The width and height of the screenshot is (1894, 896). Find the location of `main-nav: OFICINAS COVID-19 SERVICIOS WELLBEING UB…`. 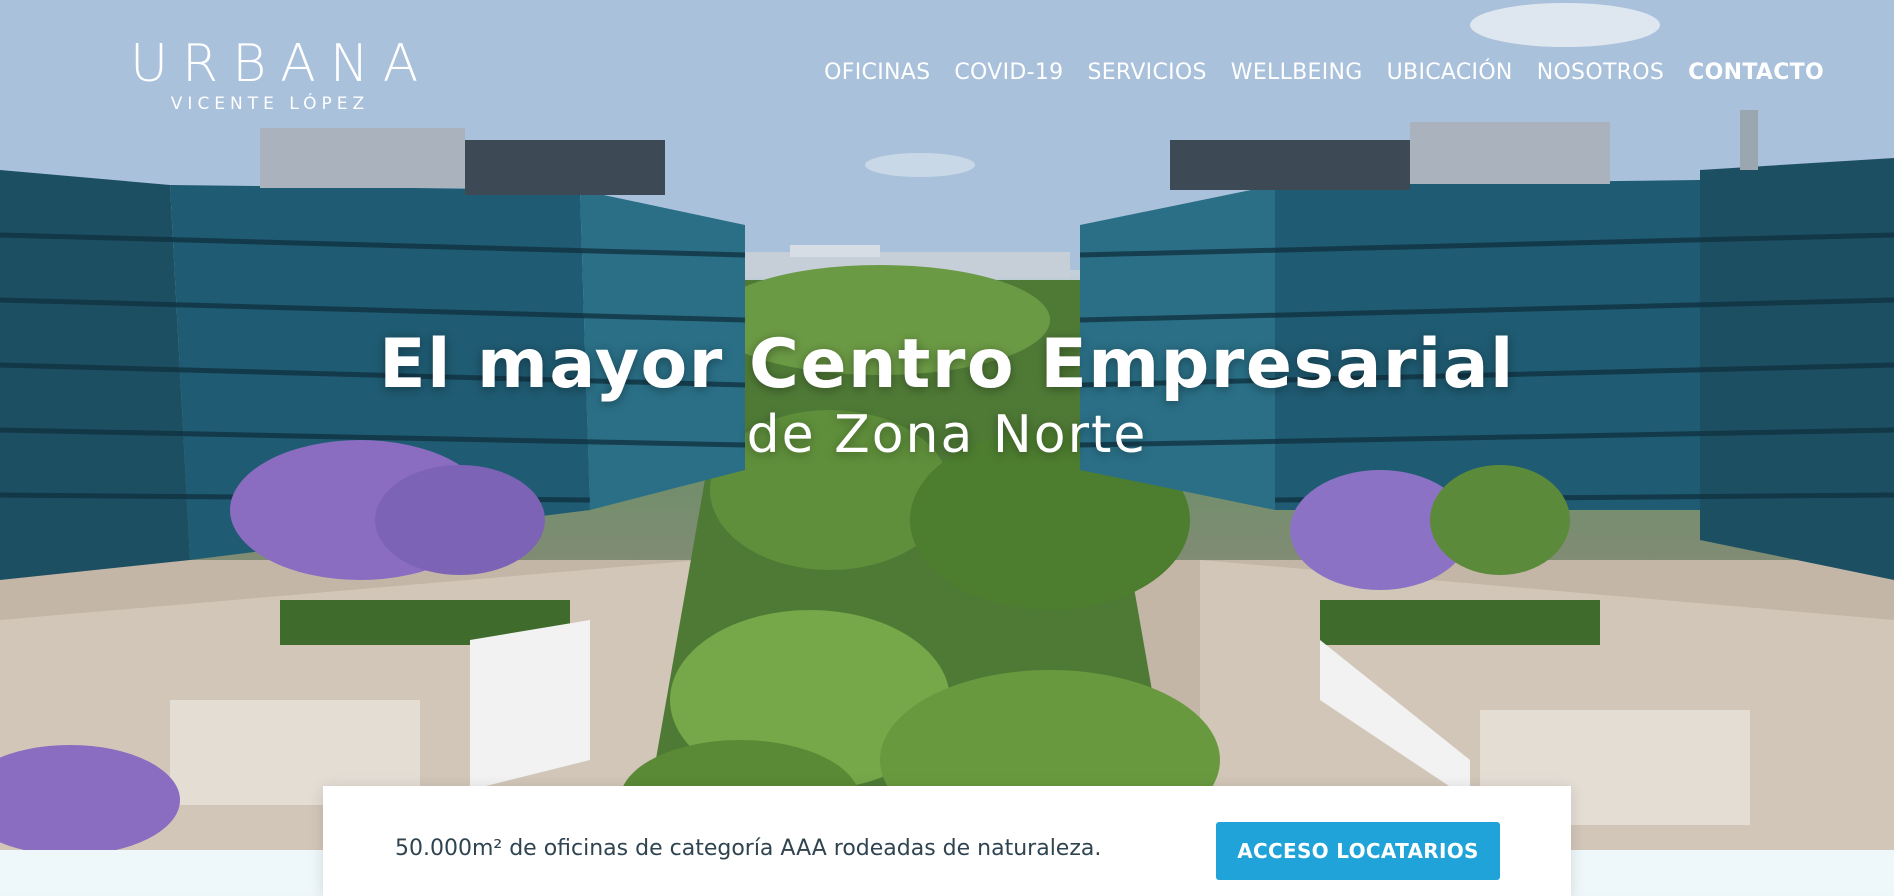

main-nav: OFICINAS COVID-19 SERVICIOS WELLBEING UB… is located at coordinates (1324, 72).